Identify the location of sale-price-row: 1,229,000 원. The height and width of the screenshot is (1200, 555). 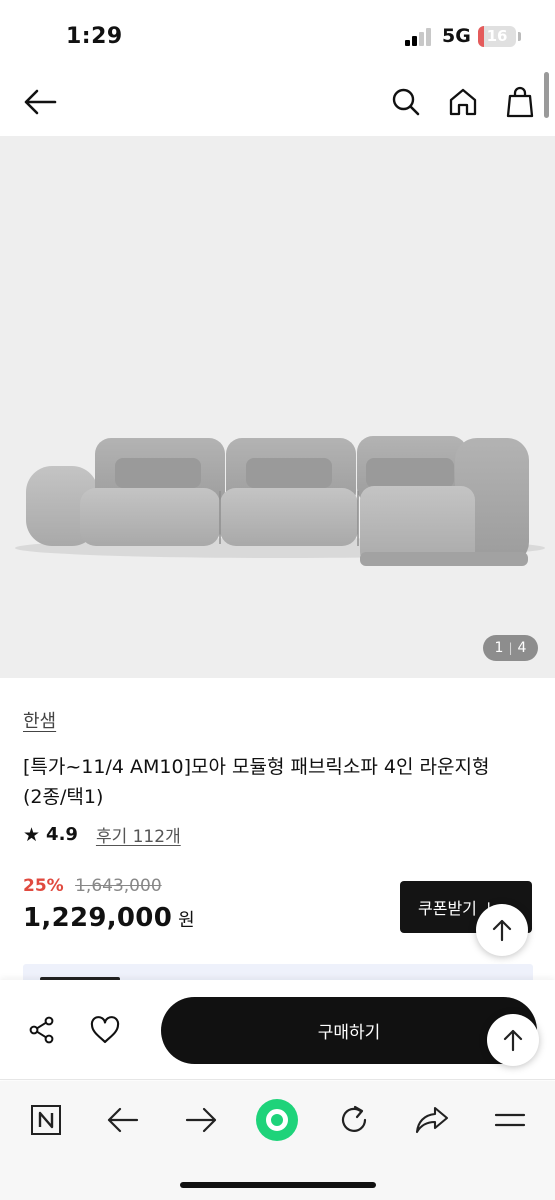
(109, 918).